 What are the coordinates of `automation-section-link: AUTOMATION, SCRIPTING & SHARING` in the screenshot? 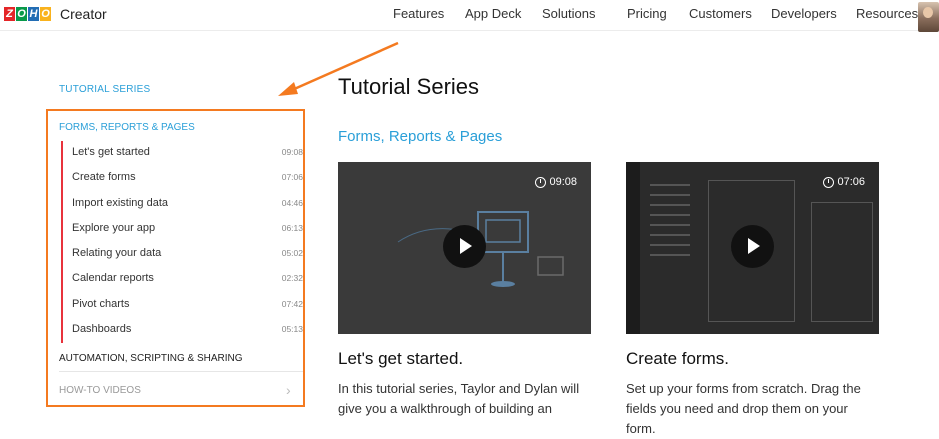 It's located at (151, 358).